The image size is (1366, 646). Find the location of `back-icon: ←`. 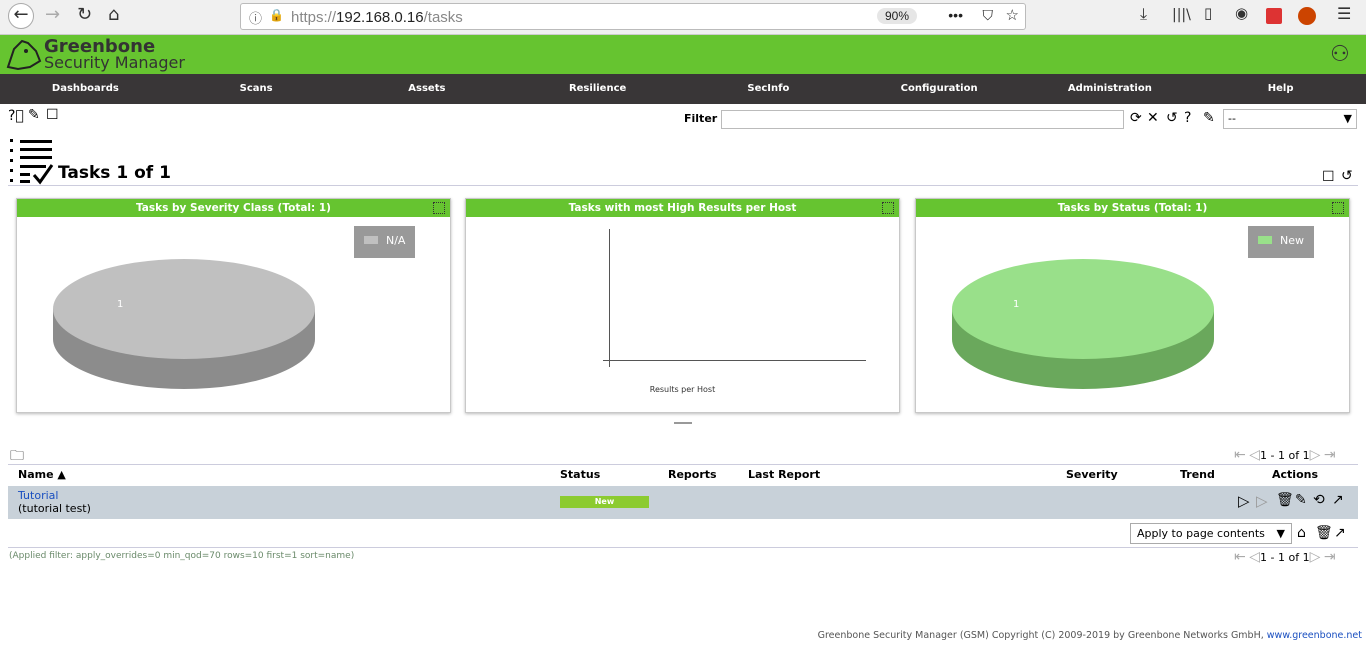

back-icon: ← is located at coordinates (21, 16).